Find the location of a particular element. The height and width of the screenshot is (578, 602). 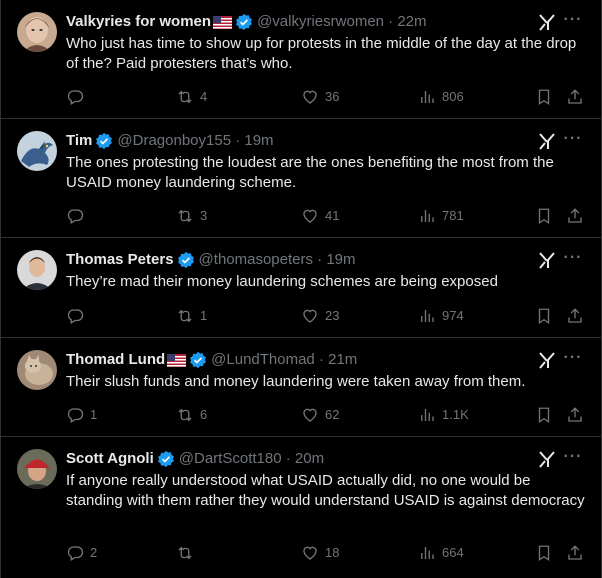

action-bar: 2 18 664 is located at coordinates (325, 553).